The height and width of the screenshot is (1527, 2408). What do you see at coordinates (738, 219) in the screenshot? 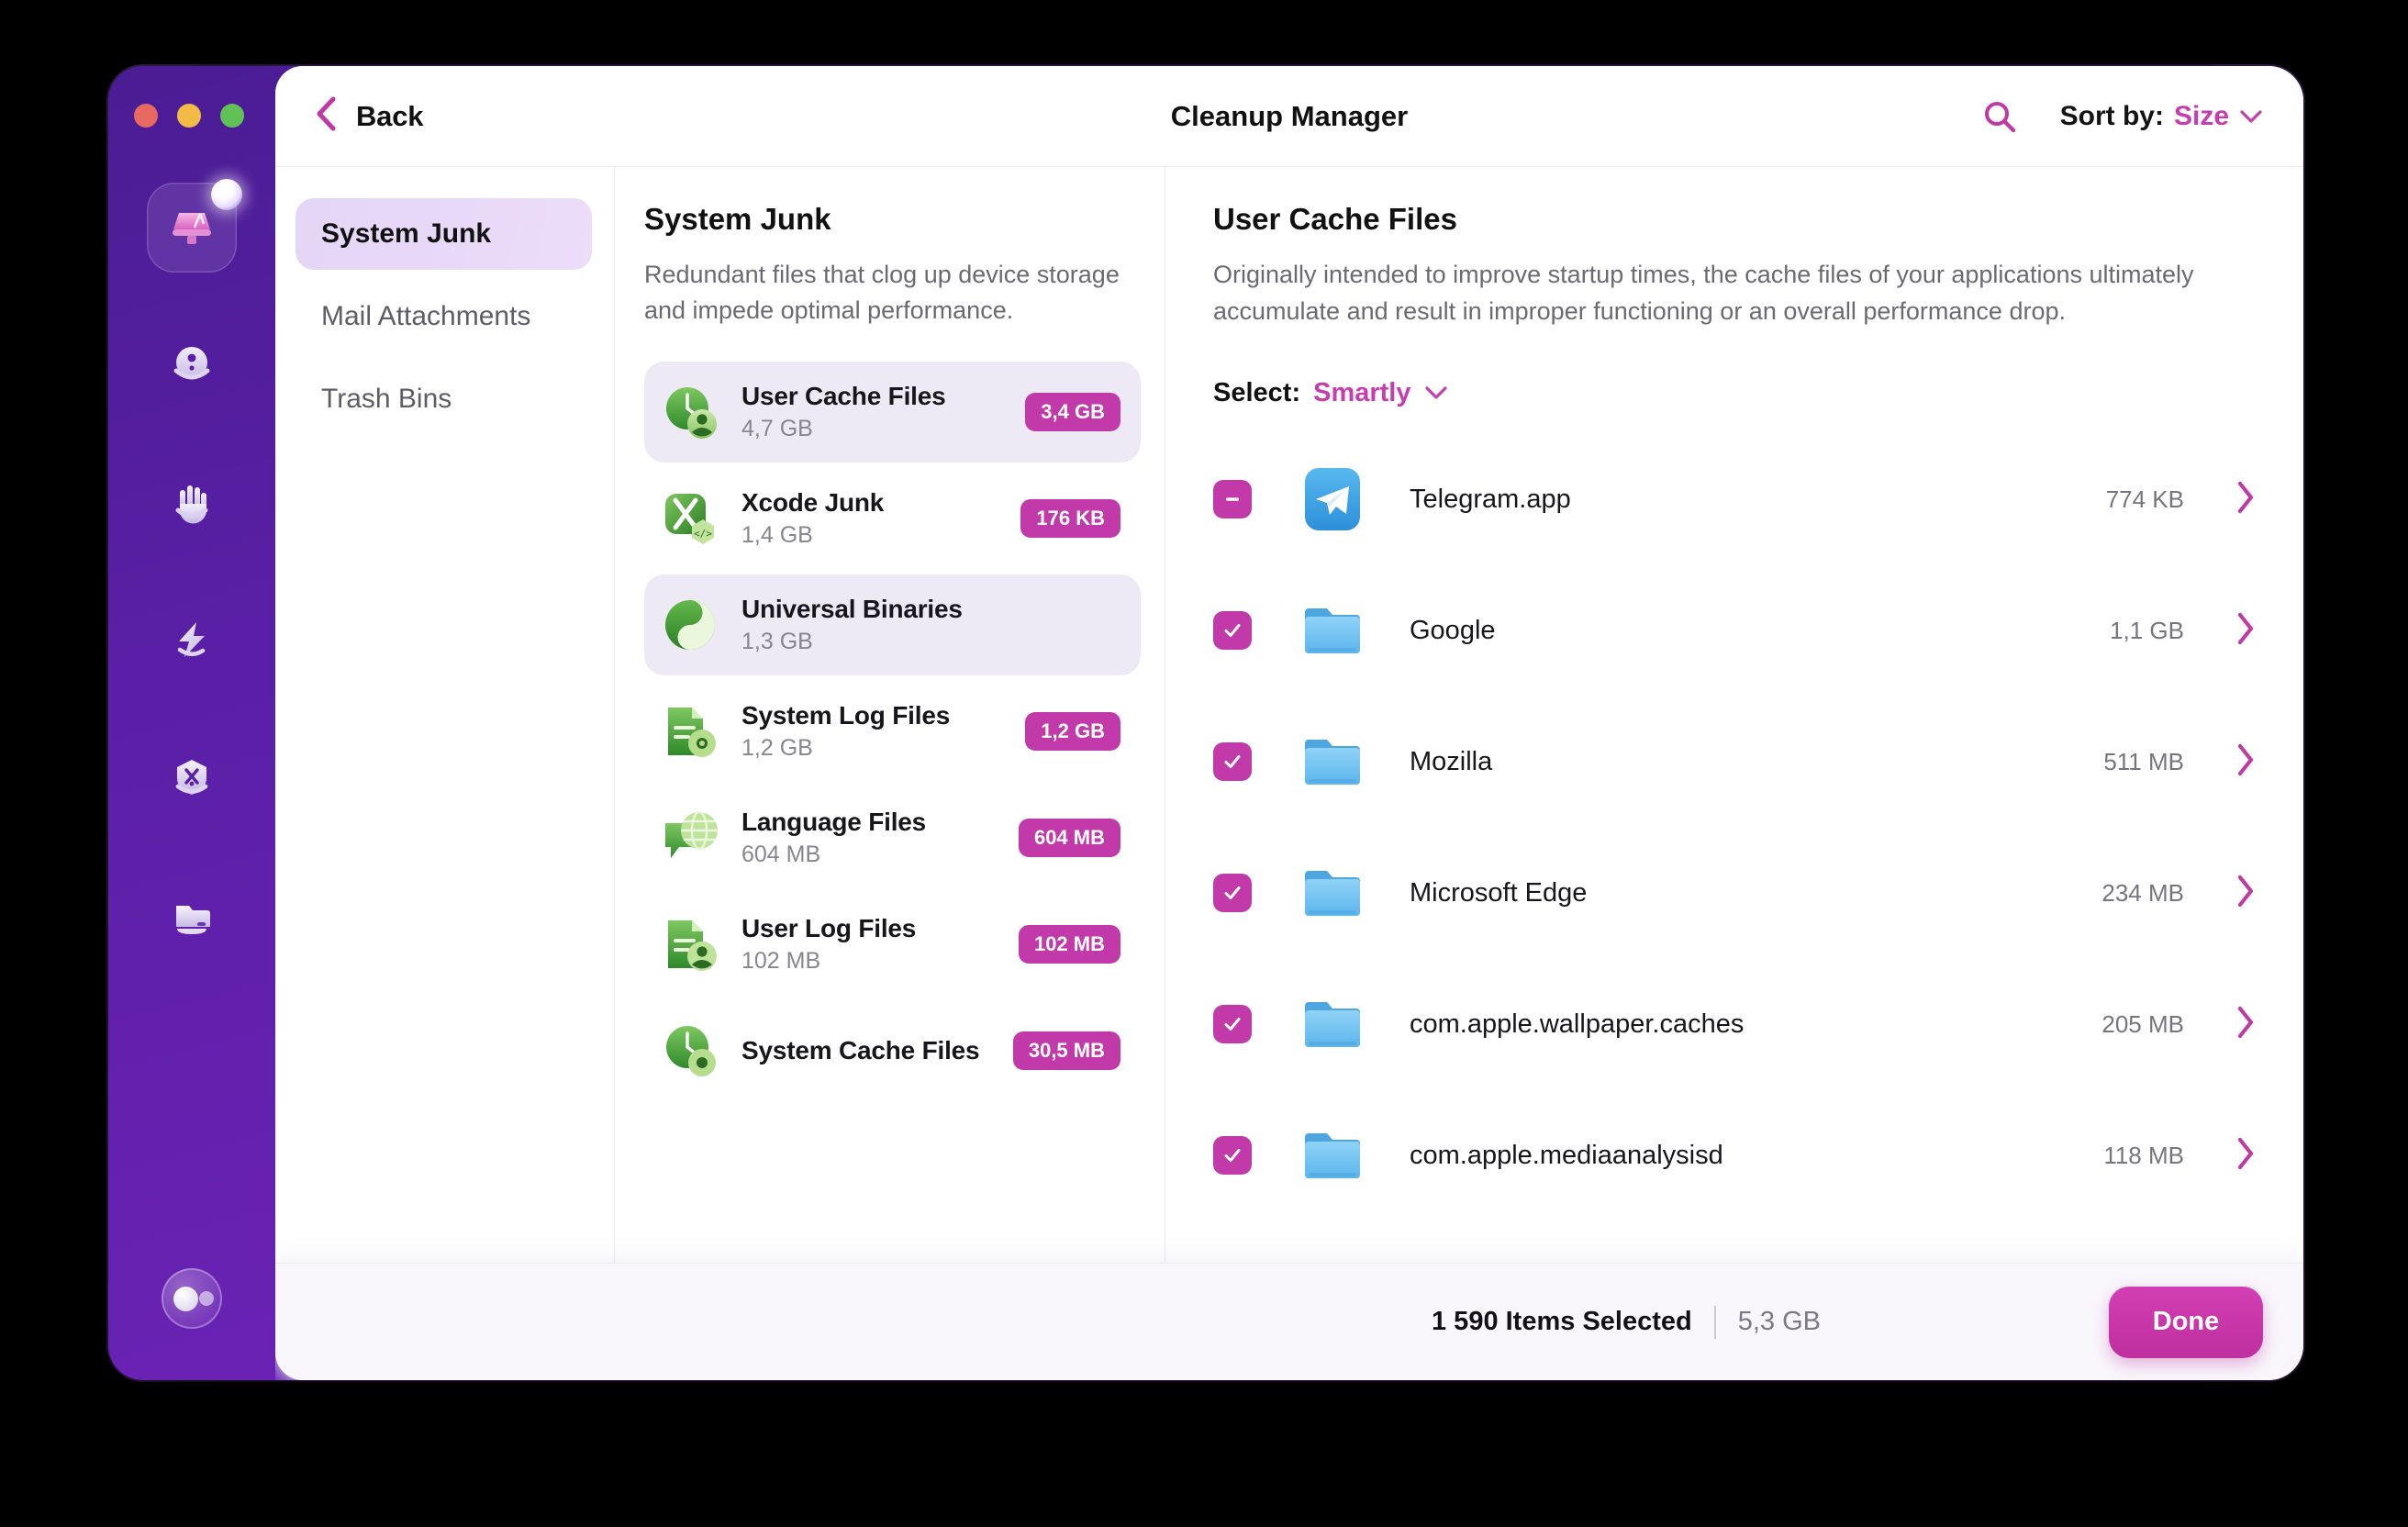
I see `category-column-heading: System Junk` at bounding box center [738, 219].